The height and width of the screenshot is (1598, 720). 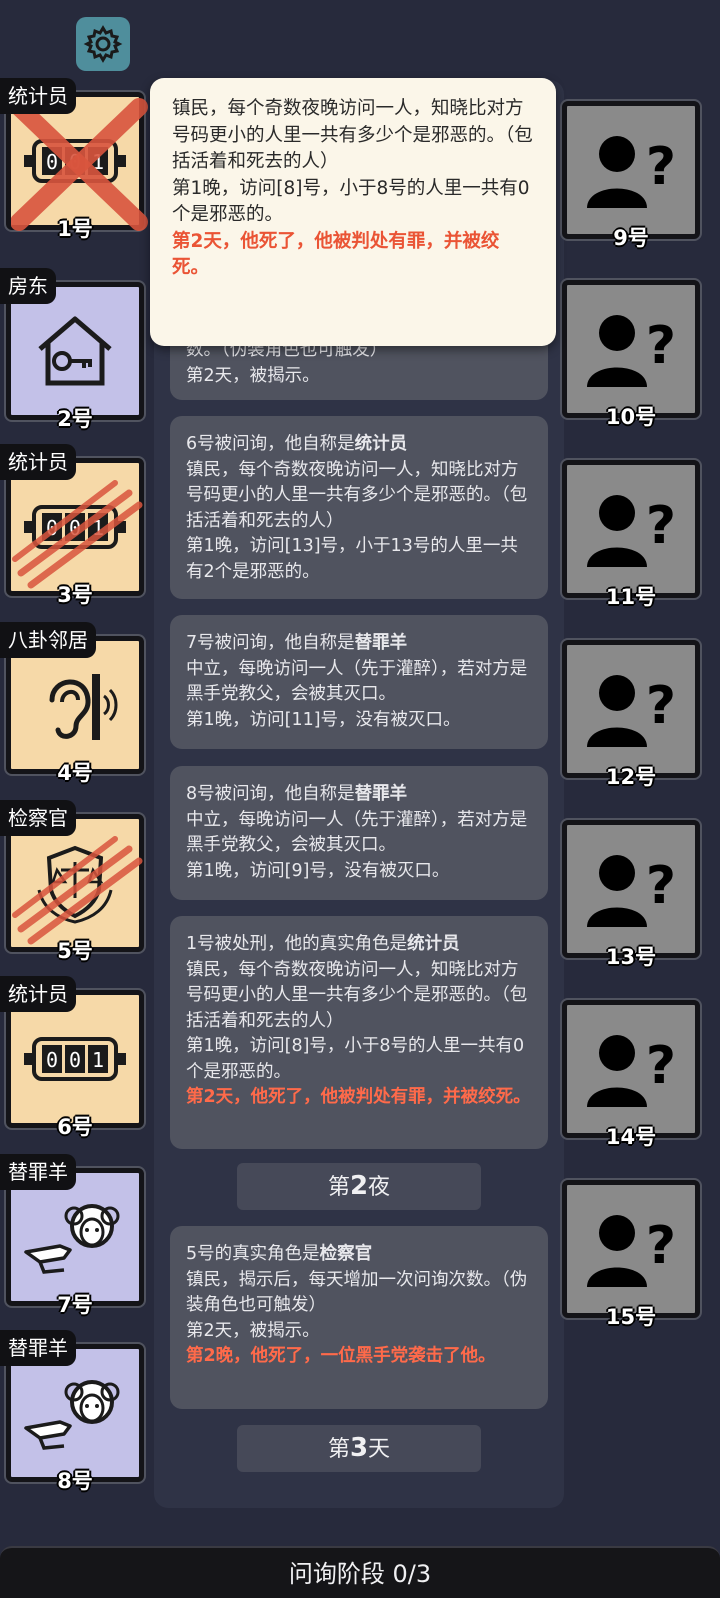 I want to click on settings-button, so click(x=103, y=44).